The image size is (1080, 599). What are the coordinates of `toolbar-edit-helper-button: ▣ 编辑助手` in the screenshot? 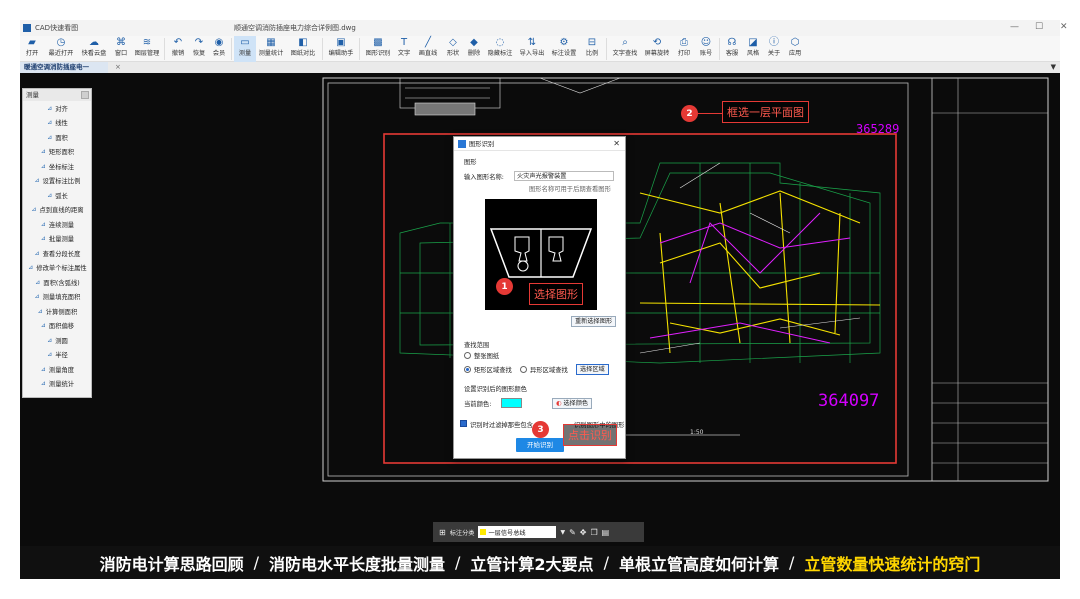 It's located at (341, 49).